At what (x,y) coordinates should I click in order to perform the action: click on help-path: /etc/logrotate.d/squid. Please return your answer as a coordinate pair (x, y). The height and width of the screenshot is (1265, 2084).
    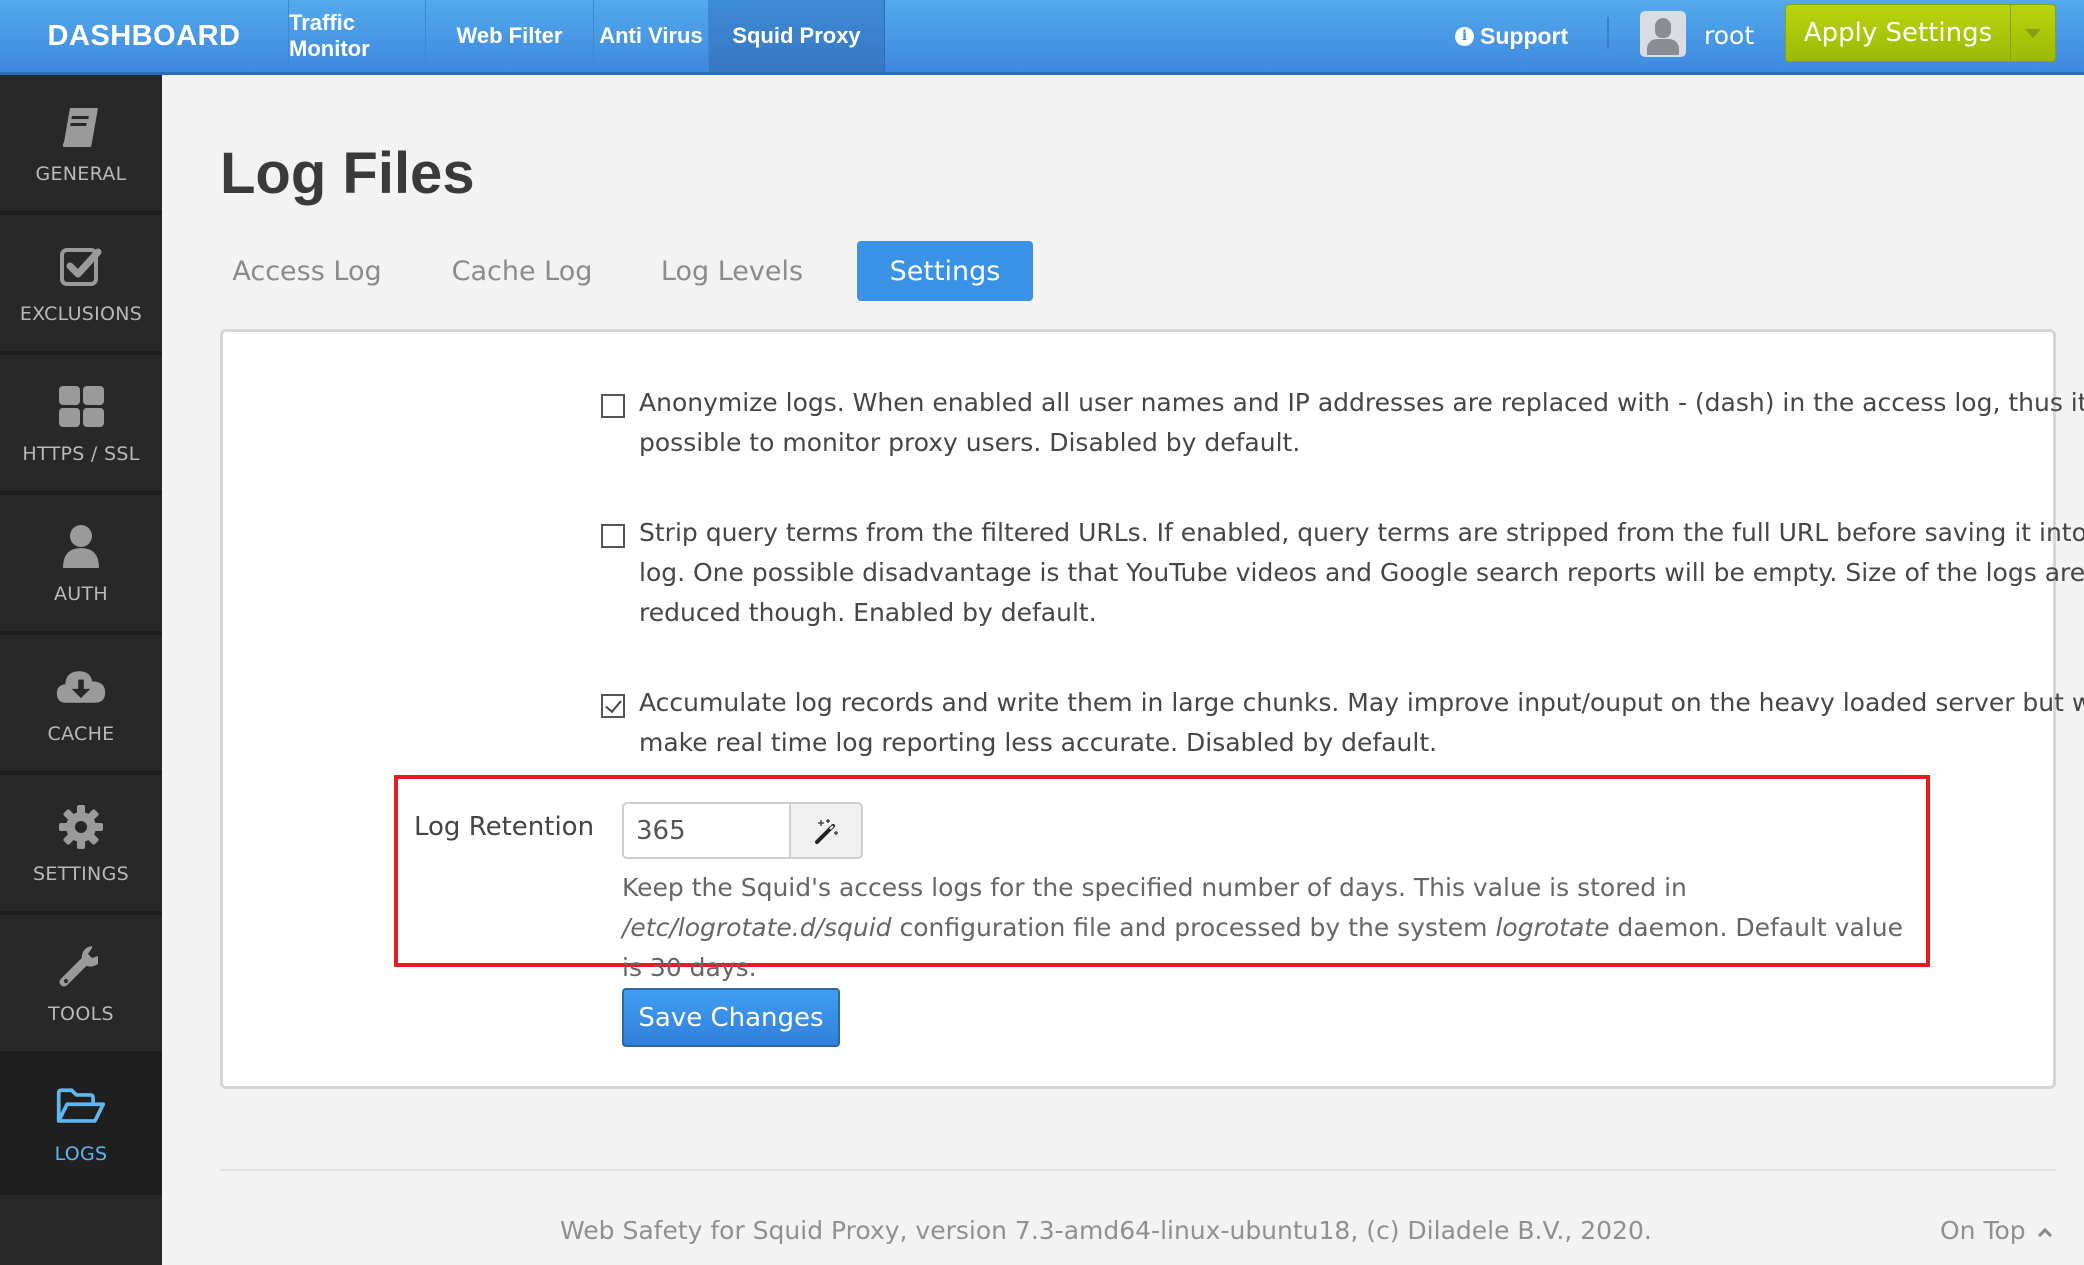
    Looking at the image, I should click on (757, 927).